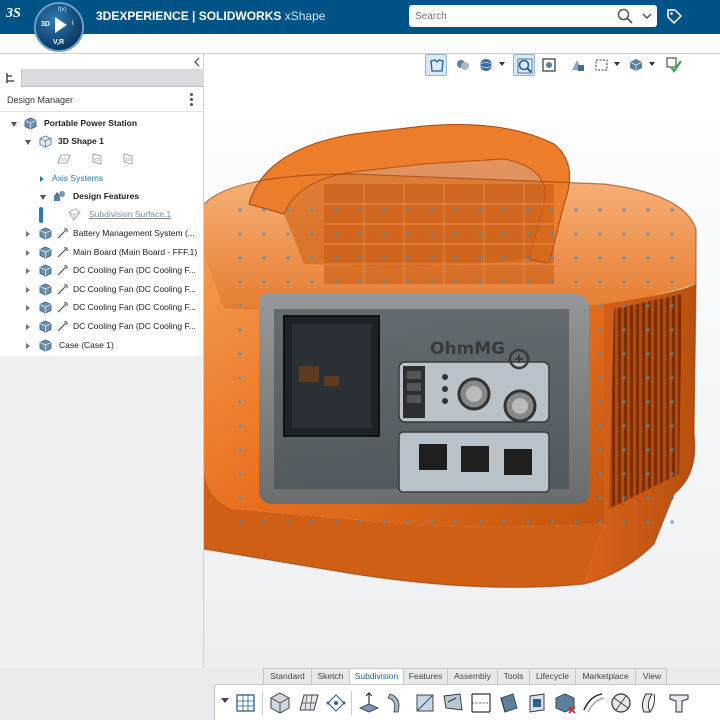 This screenshot has height=720, width=720. Describe the element at coordinates (288, 676) in the screenshot. I see `tab-standard: Standard` at that location.